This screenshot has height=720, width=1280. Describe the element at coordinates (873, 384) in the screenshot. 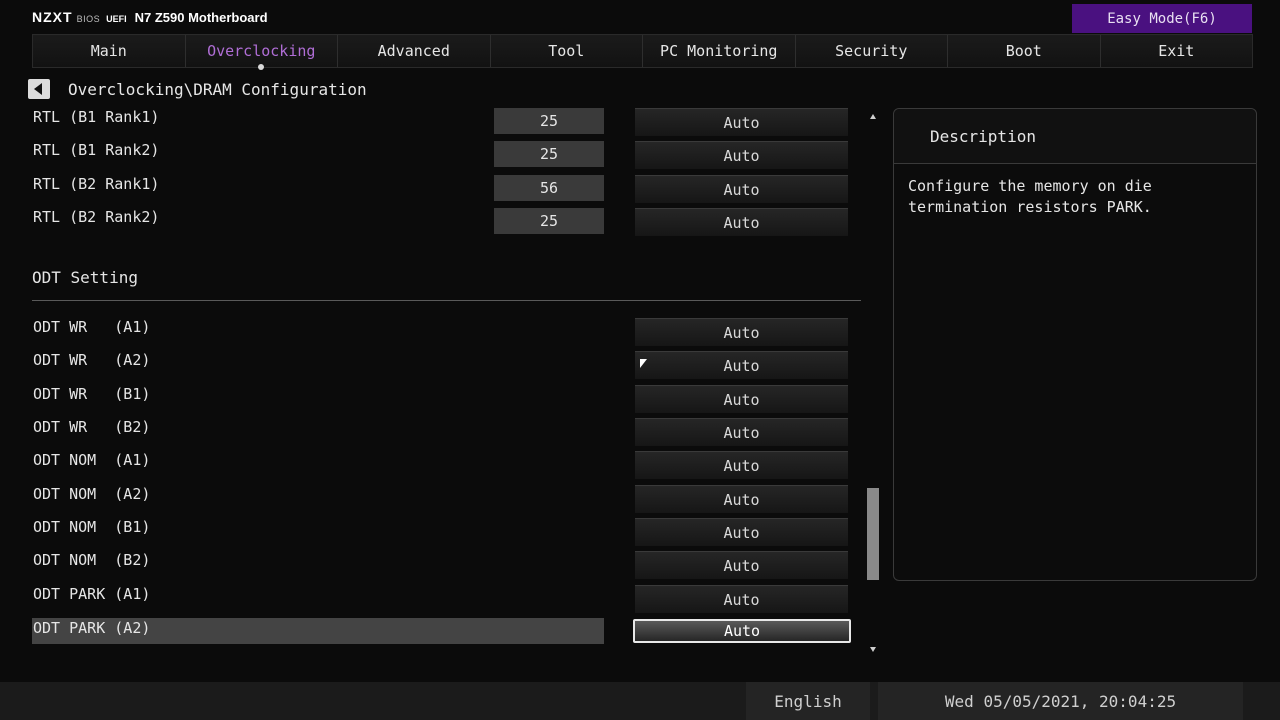

I see `settings-scrollbar` at that location.